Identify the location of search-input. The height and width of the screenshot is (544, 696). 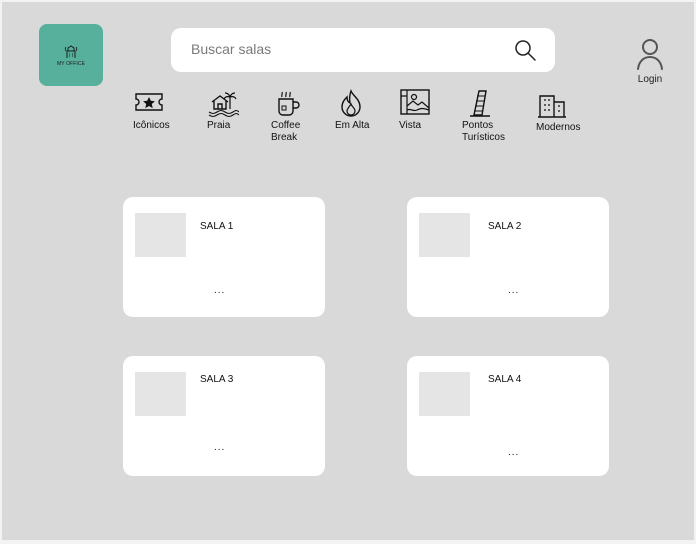
(341, 49).